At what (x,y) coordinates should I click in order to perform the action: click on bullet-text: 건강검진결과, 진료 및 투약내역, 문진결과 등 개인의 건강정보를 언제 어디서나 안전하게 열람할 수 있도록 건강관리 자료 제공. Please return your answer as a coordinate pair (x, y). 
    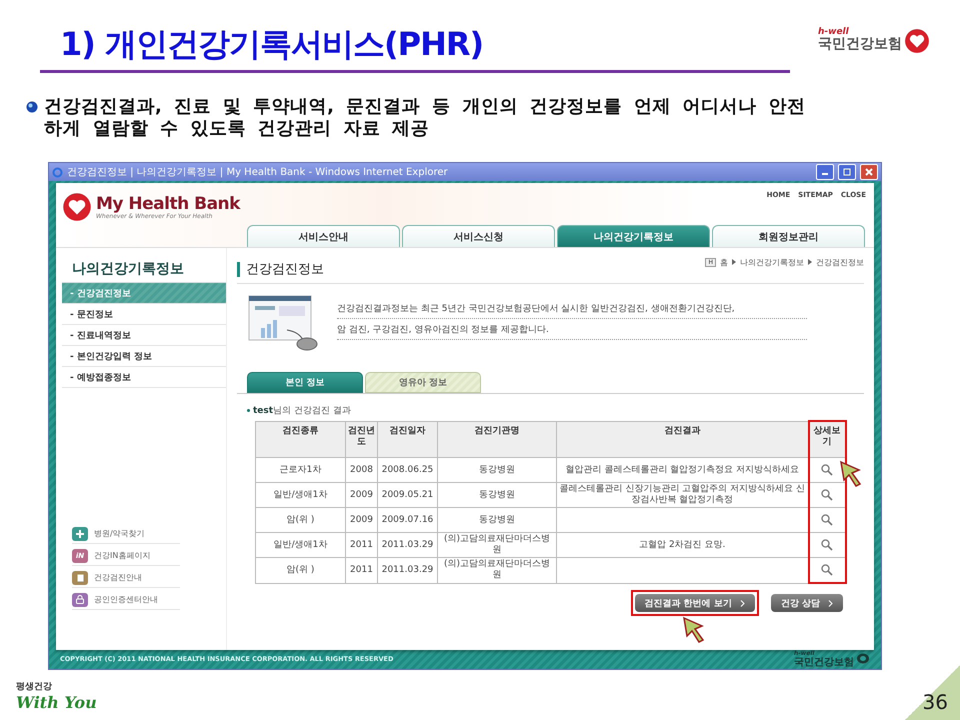
    Looking at the image, I should click on (425, 118).